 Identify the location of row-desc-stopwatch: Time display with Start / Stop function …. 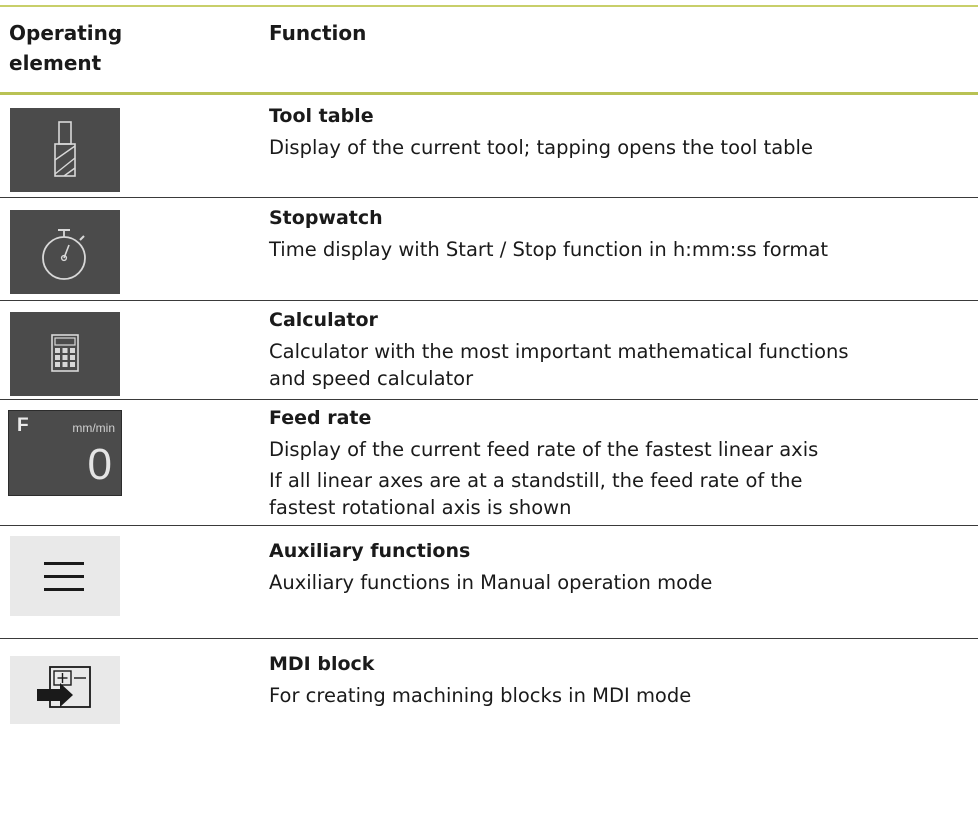
(548, 249).